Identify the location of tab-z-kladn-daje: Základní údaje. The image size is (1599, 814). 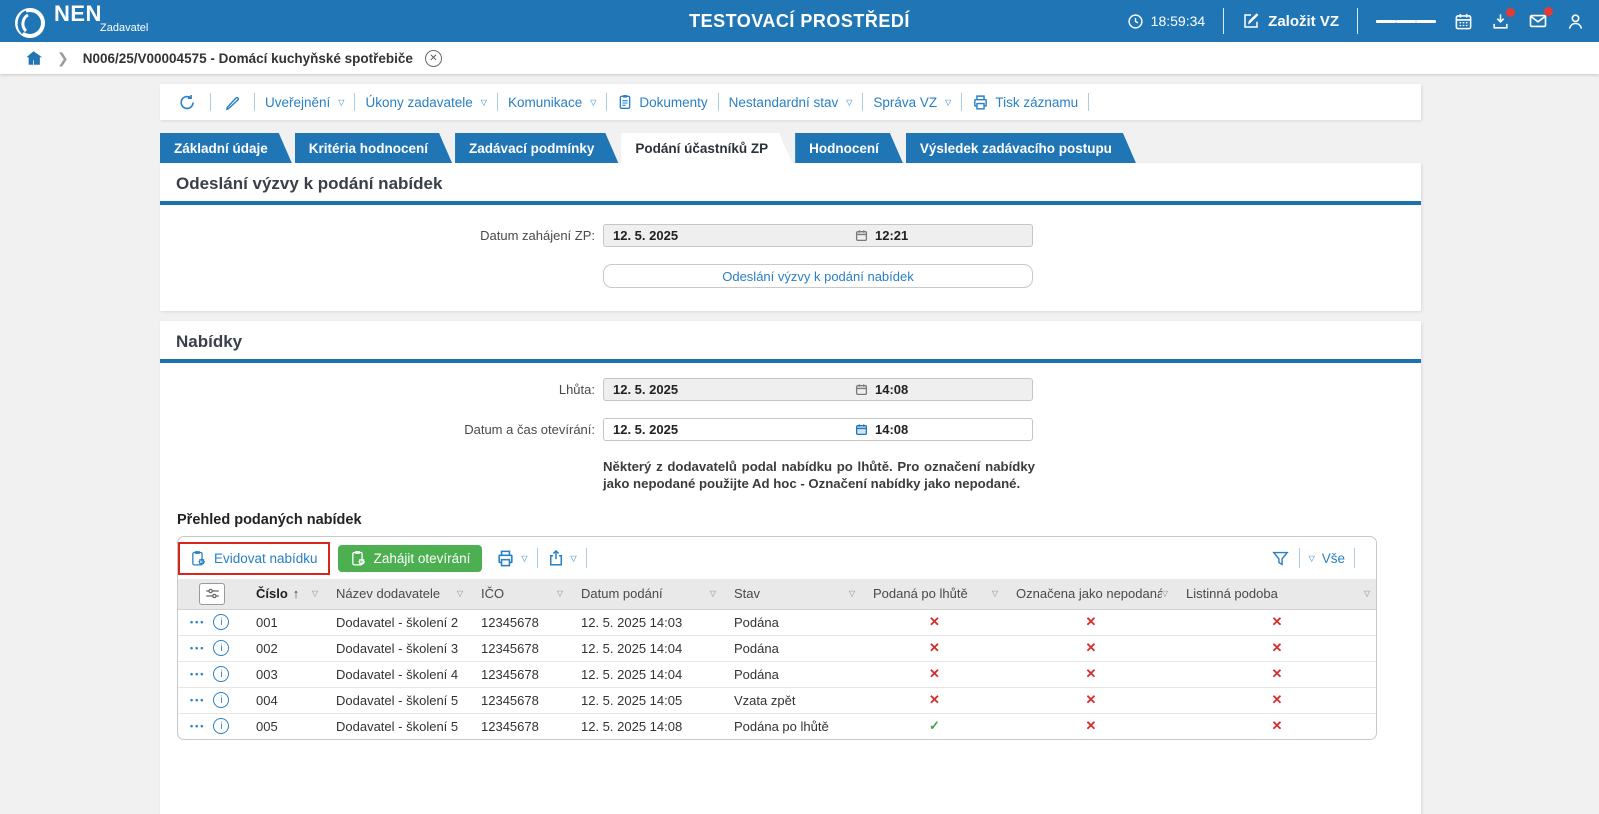
(226, 148).